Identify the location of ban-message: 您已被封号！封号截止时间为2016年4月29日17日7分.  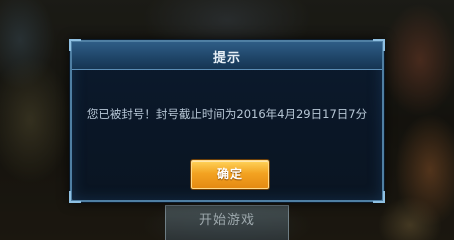
(227, 114).